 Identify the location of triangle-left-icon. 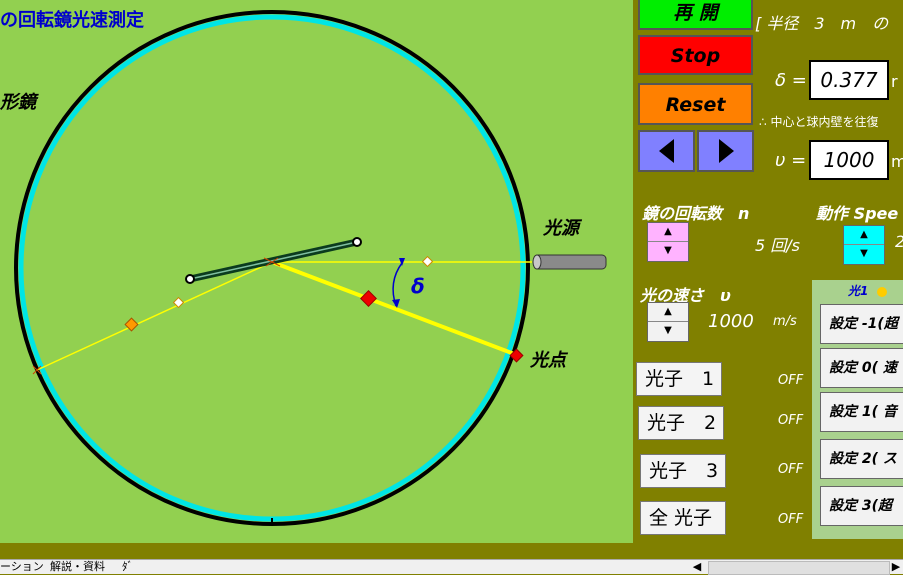
(666, 151).